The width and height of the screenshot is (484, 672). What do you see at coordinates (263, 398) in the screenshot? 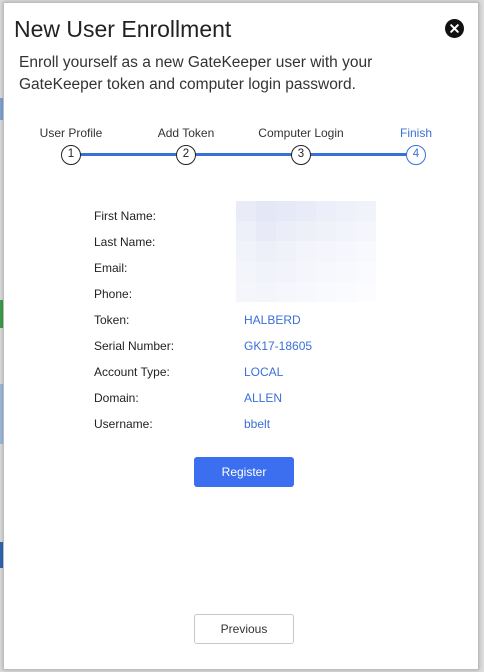
I see `domain-value: ALLEN` at bounding box center [263, 398].